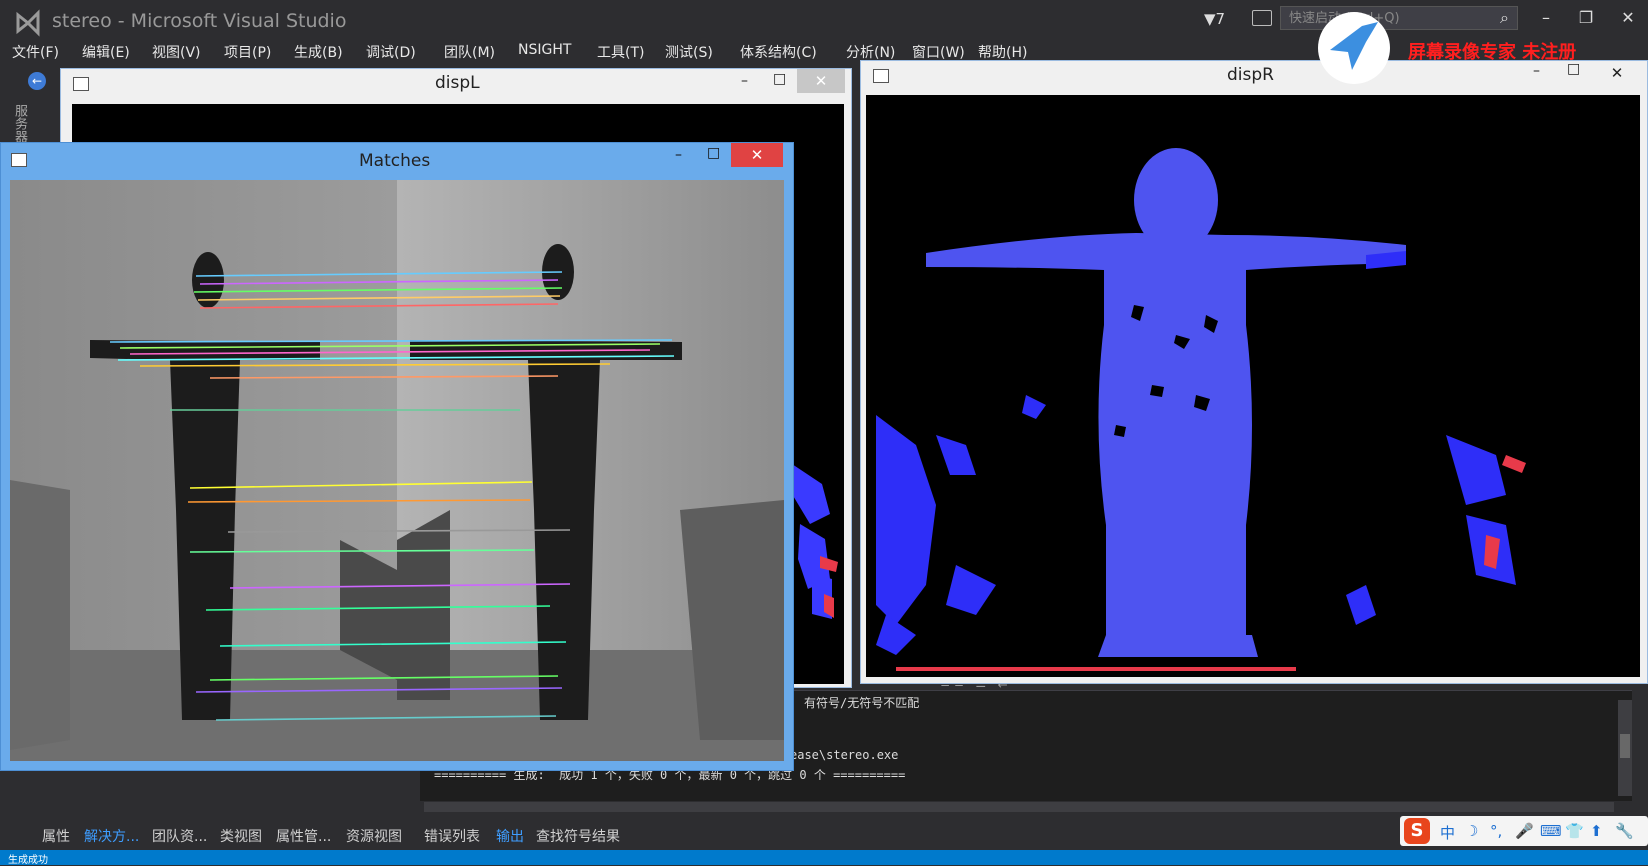 The width and height of the screenshot is (1648, 866). What do you see at coordinates (1524, 831) in the screenshot?
I see `ime-tool-icon: 🎤` at bounding box center [1524, 831].